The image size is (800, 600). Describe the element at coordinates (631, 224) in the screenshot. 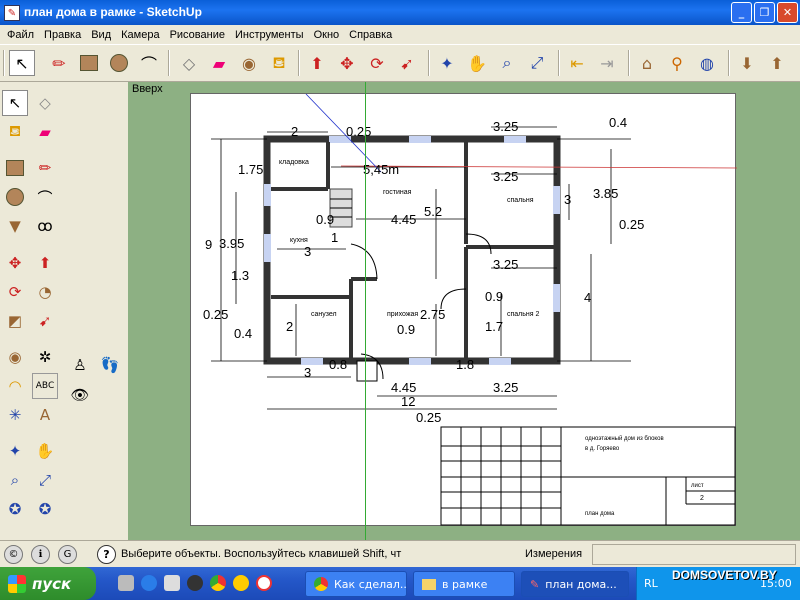

I see `dim-right-025: 0.25` at that location.